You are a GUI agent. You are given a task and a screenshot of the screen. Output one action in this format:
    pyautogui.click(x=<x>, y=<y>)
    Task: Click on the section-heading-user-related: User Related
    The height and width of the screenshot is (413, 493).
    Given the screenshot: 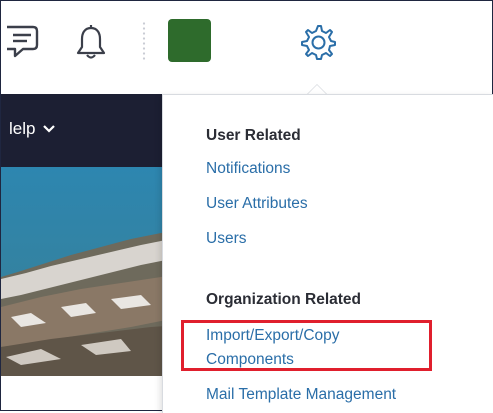 What is the action you would take?
    pyautogui.click(x=253, y=135)
    